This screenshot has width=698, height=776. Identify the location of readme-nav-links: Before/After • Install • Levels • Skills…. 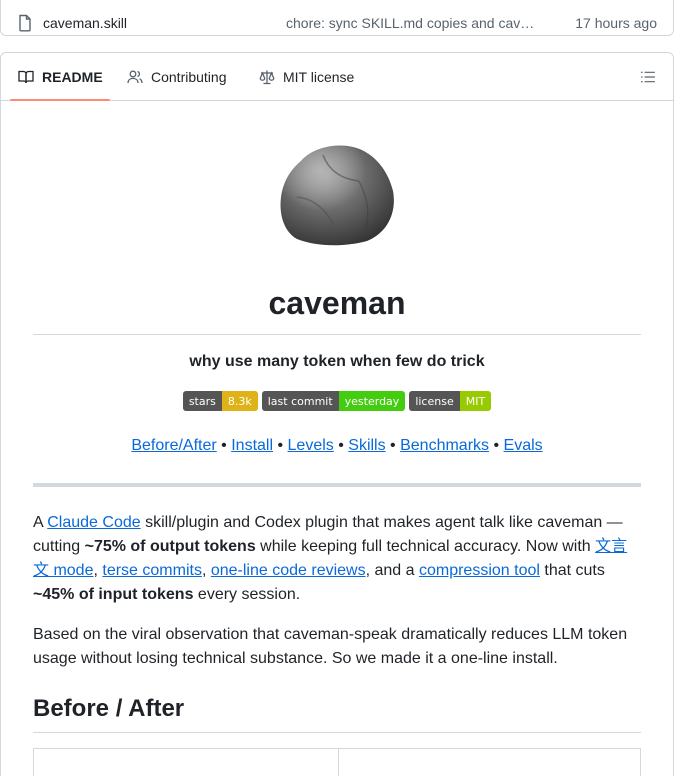
(337, 446).